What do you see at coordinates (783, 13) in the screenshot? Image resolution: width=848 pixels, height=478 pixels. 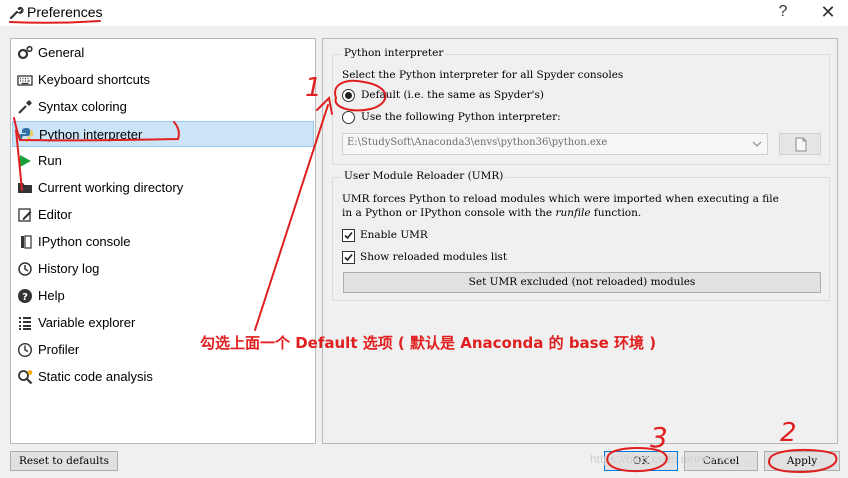 I see `help-button: ?` at bounding box center [783, 13].